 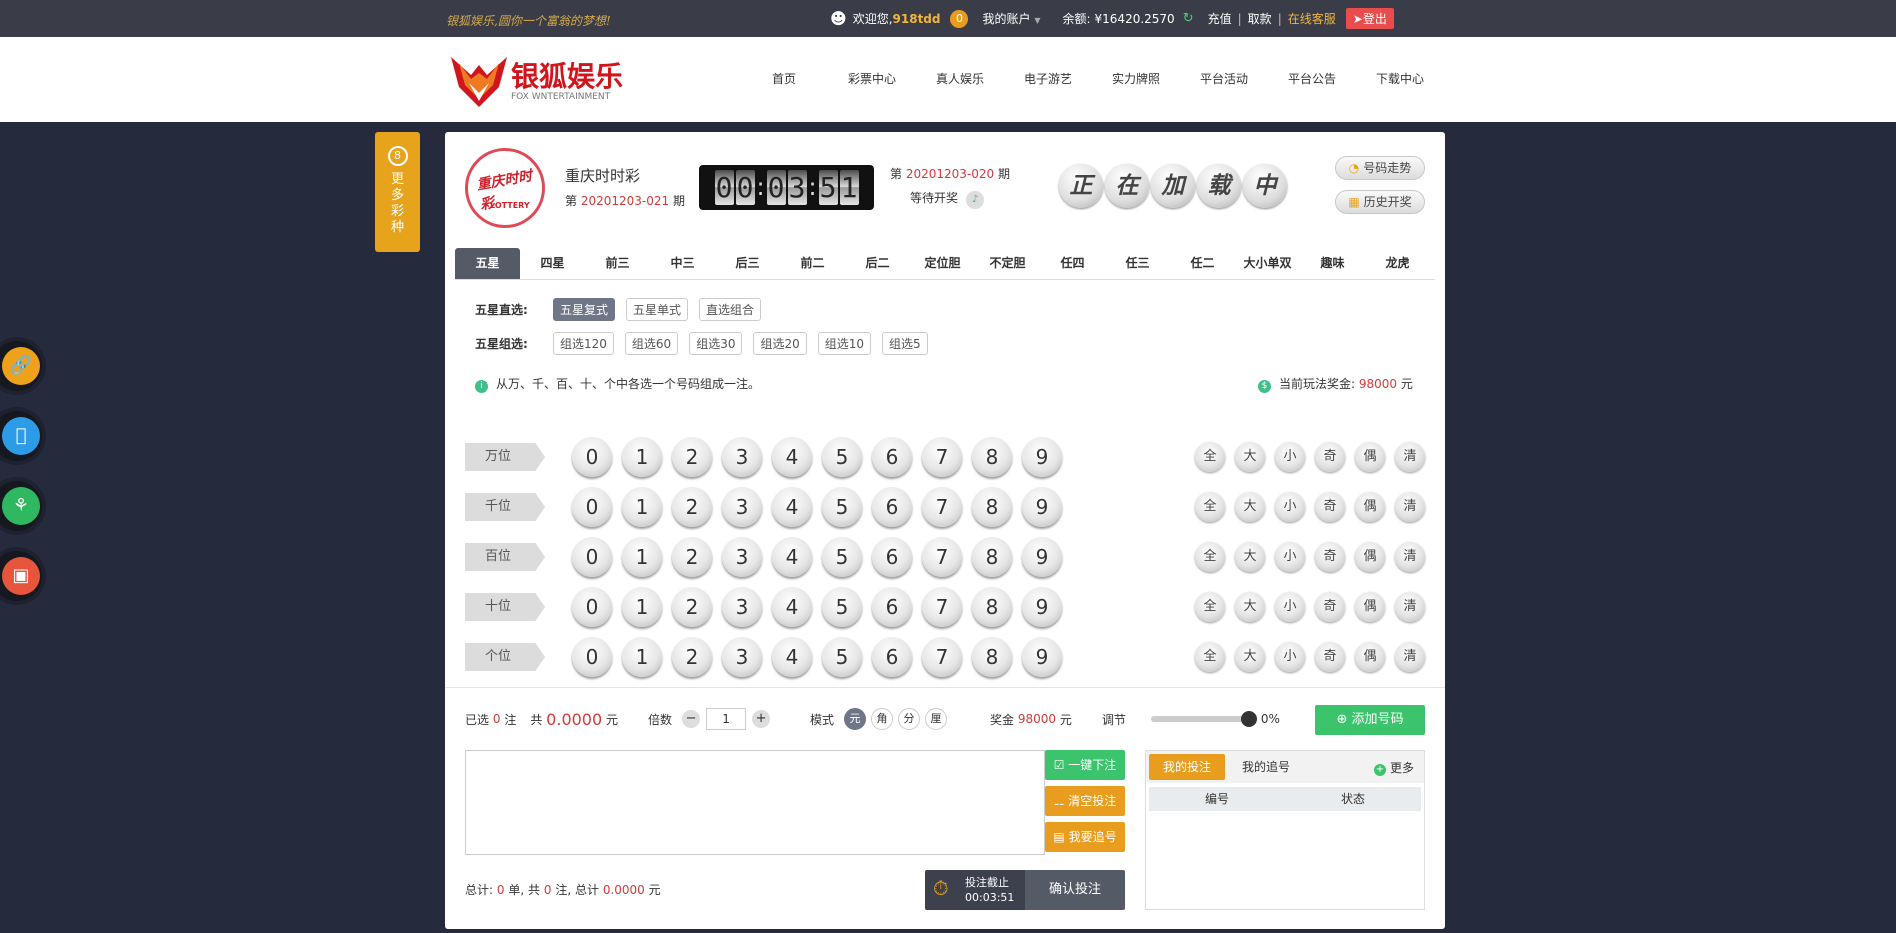 What do you see at coordinates (1266, 767) in the screenshot?
I see `tab-my-chase: 我的追号` at bounding box center [1266, 767].